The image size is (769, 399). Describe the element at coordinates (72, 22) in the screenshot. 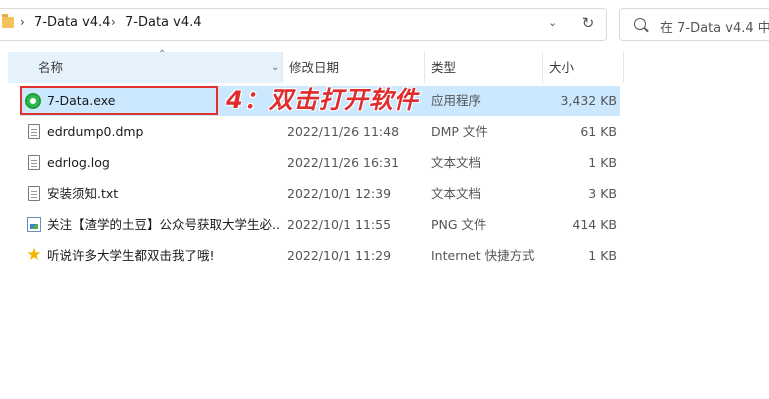

I see `breadcrumb-item-1: 7-Data v4.4` at that location.